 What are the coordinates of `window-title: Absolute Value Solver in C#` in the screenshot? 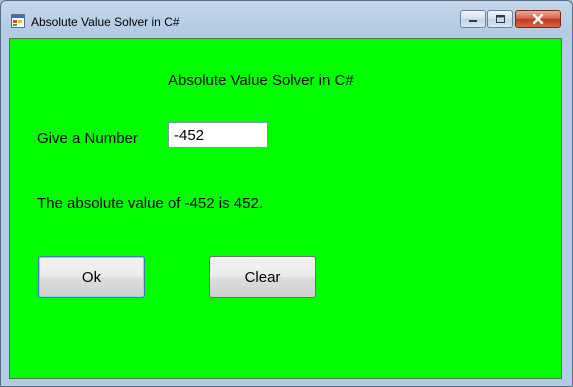 It's located at (105, 22).